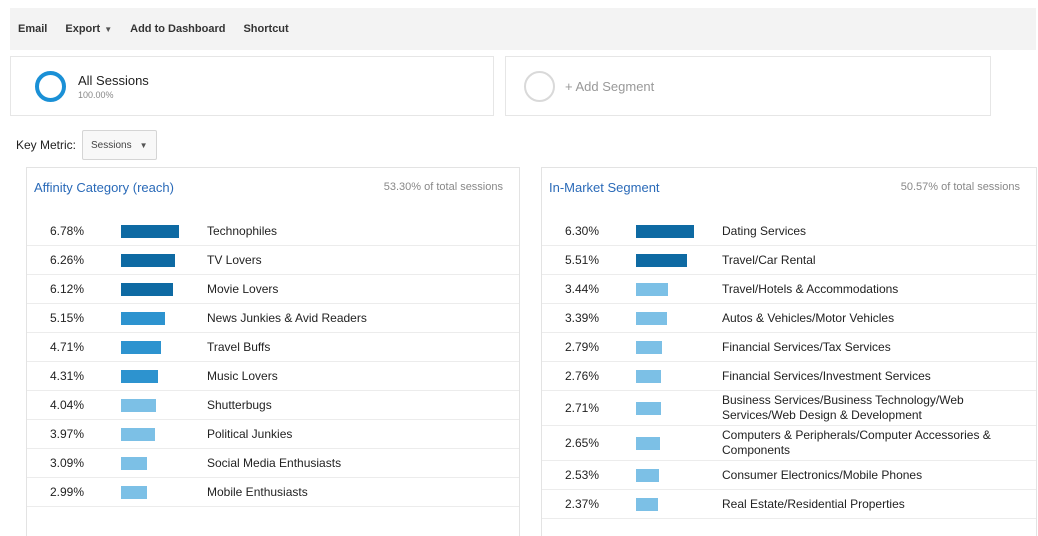  I want to click on empty-ring-icon, so click(539, 86).